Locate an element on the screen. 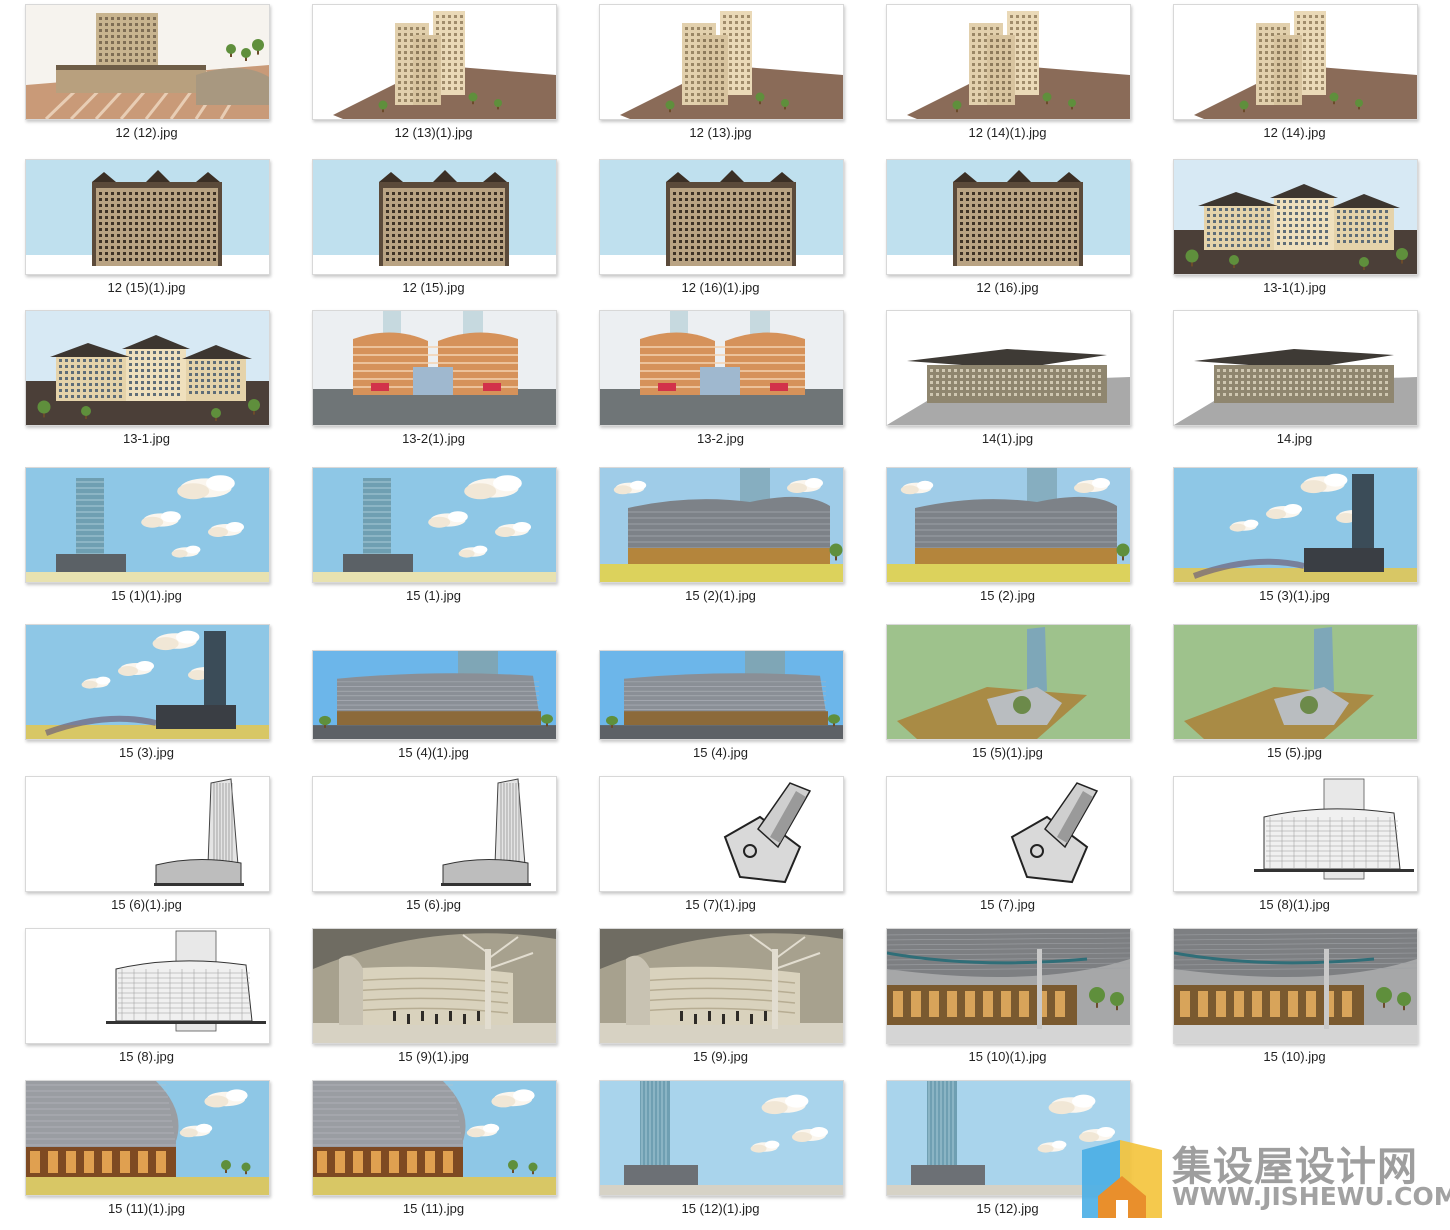 This screenshot has height=1230, width=1450. thumbnail-tile: 15 (1).jpg is located at coordinates (430, 542).